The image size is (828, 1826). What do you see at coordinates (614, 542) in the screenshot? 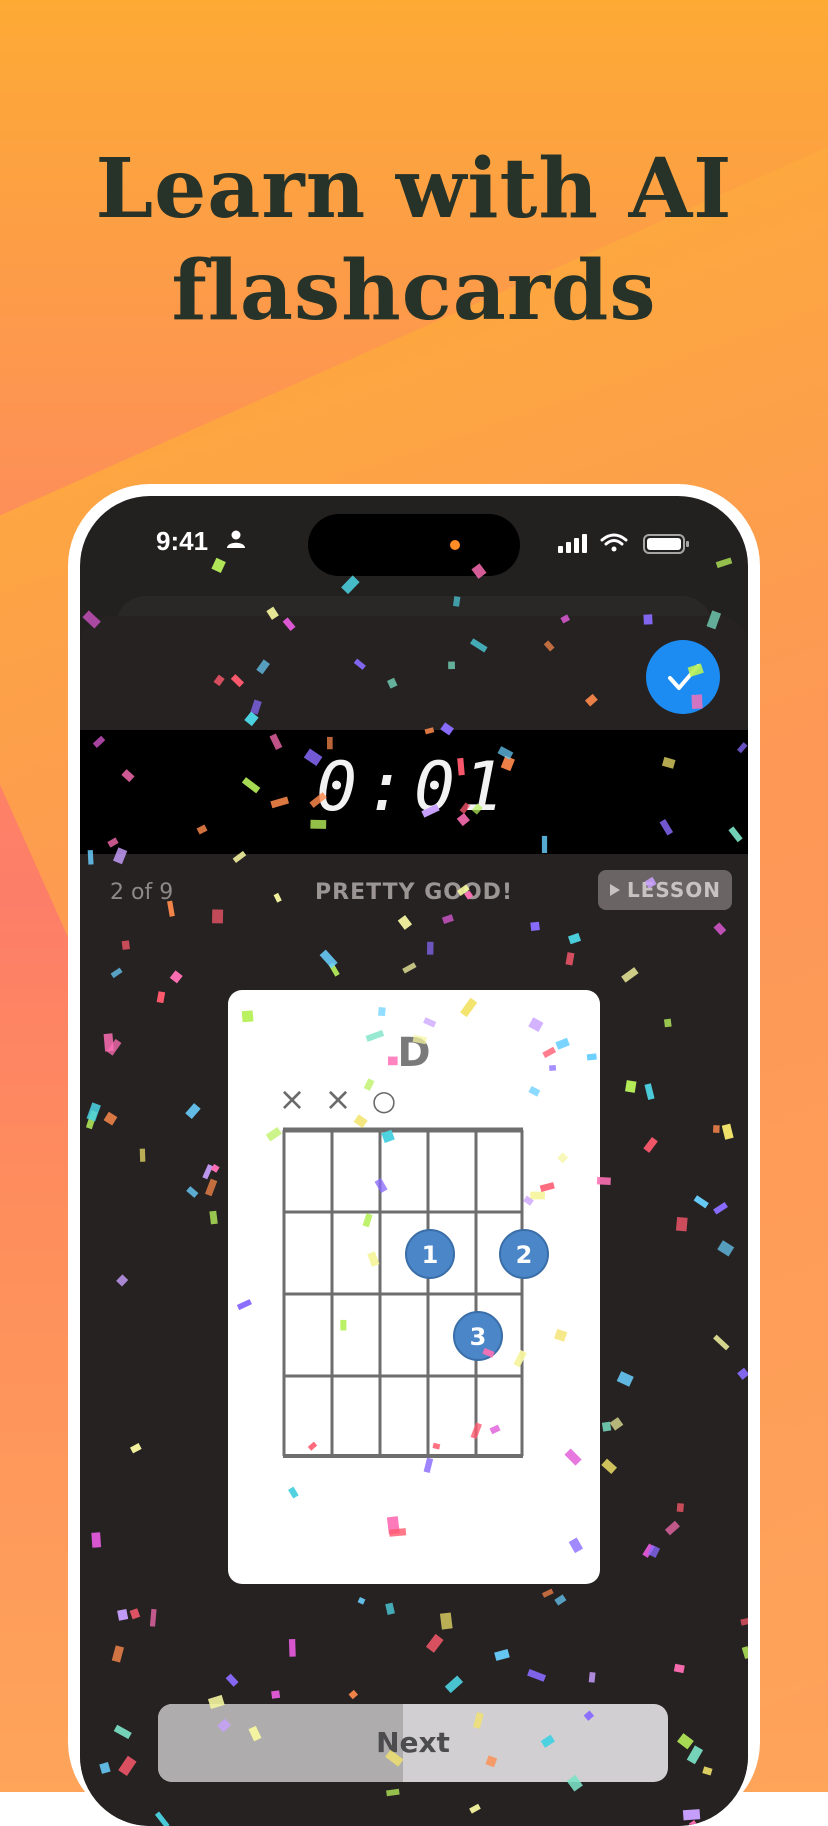
I see `wifi-icon` at bounding box center [614, 542].